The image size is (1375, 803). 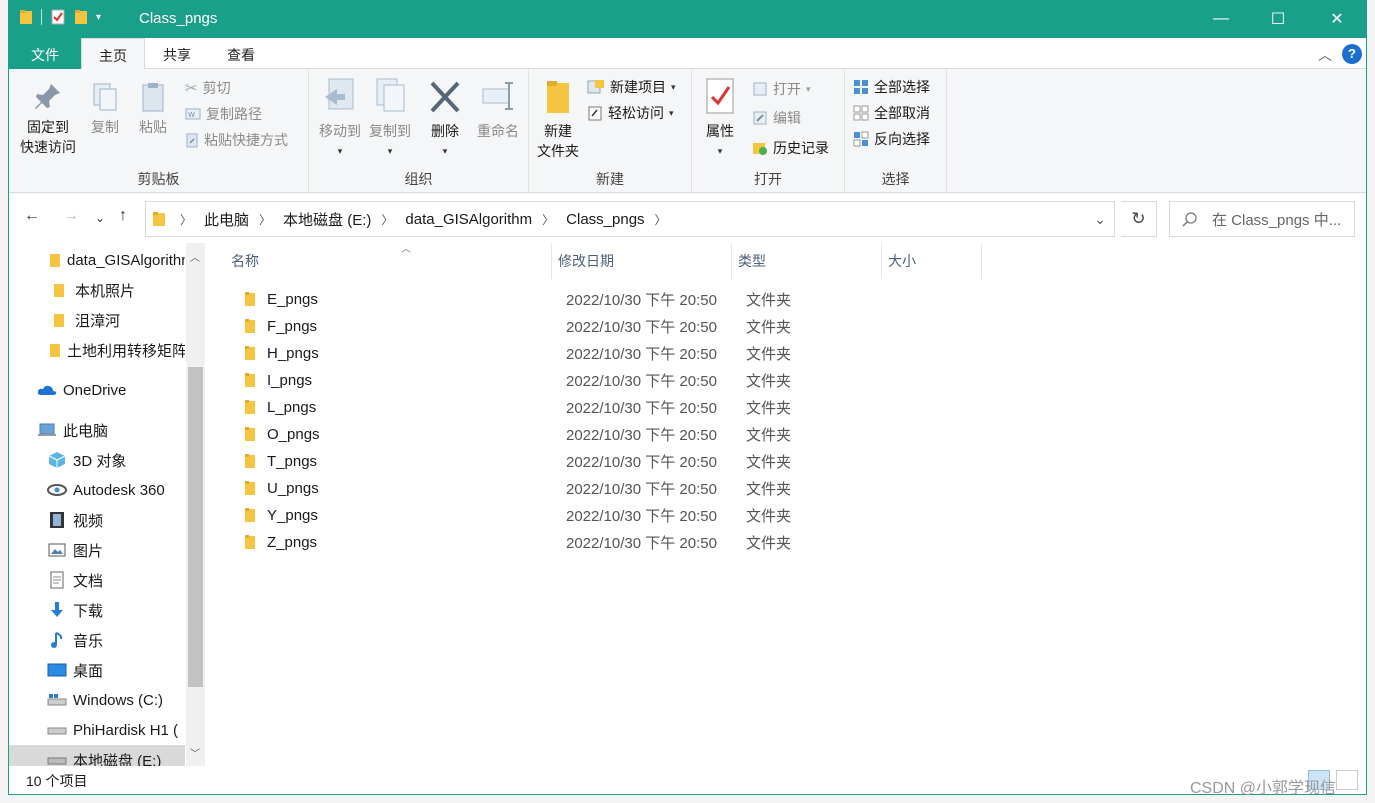 I want to click on file-row: Y_pngs 2022/10/30 下午 20:50 文件夹, so click(x=699, y=515).